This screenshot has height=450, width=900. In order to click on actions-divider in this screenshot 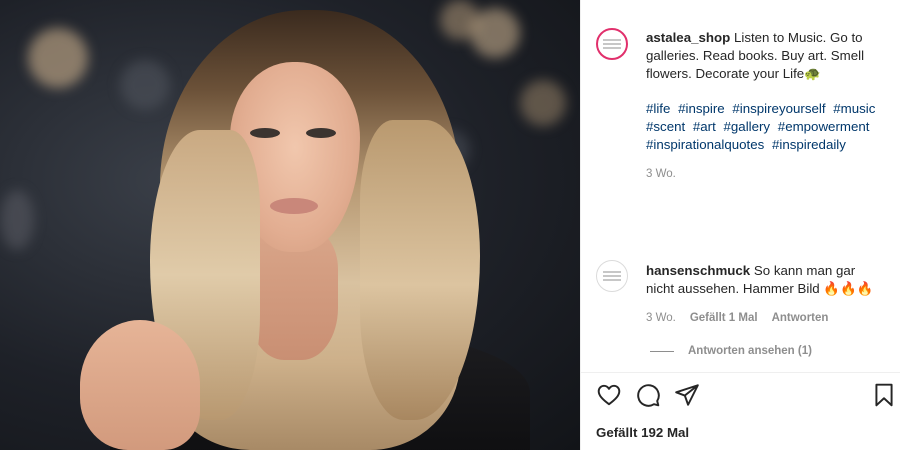, I will do `click(740, 372)`.